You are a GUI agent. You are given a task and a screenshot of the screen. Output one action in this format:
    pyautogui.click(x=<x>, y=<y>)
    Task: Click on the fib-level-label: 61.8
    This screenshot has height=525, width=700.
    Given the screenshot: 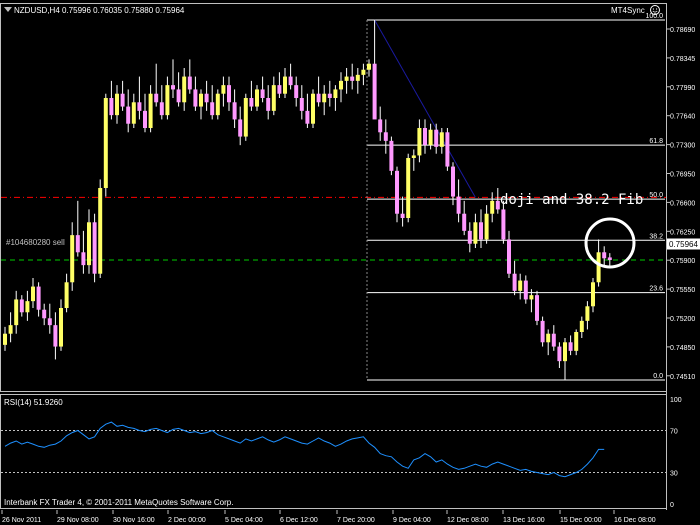 What is the action you would take?
    pyautogui.click(x=656, y=141)
    